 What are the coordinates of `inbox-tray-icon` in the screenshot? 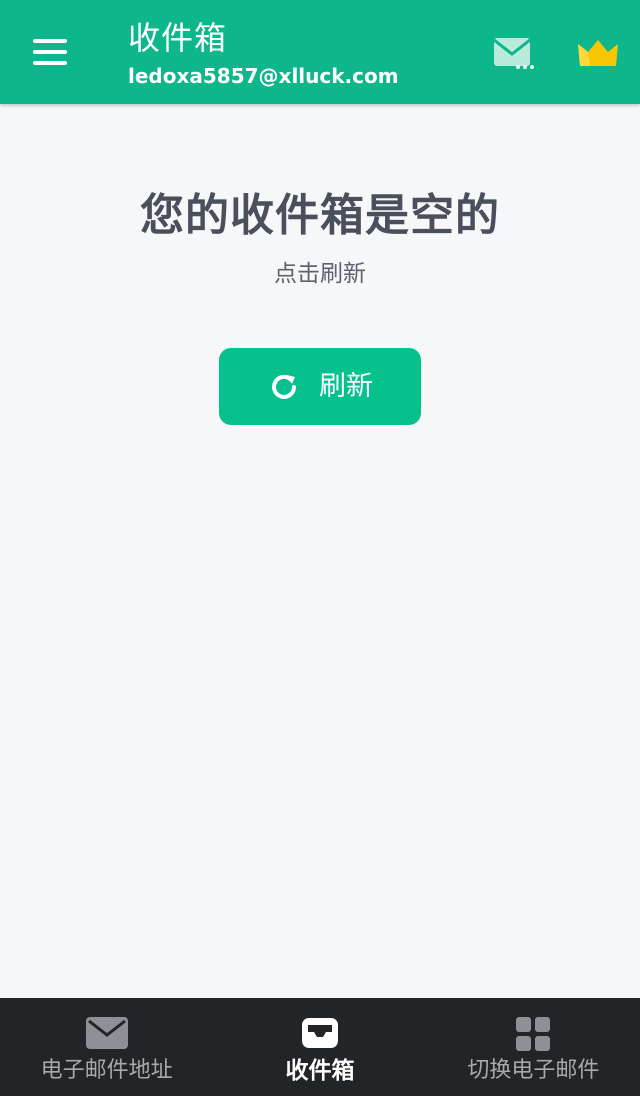 It's located at (319, 1033).